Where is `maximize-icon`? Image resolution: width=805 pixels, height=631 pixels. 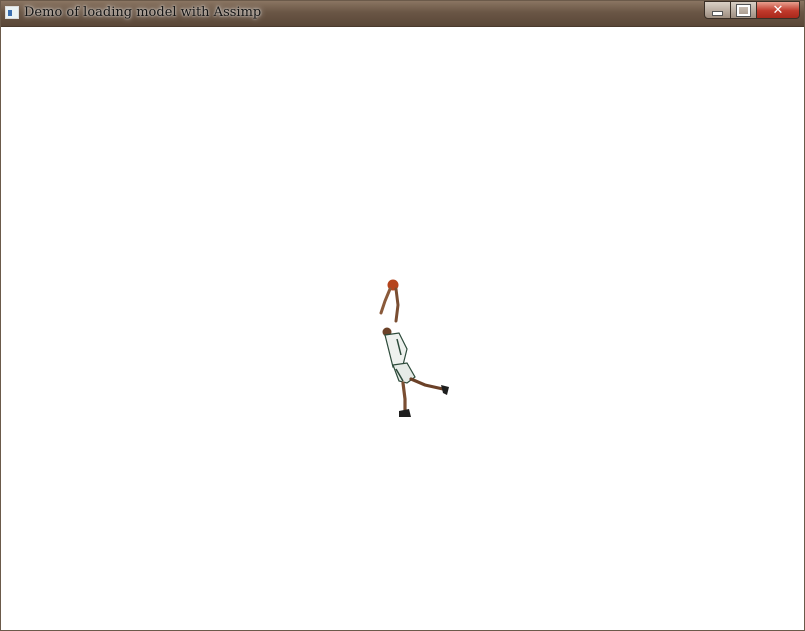 maximize-icon is located at coordinates (743, 10).